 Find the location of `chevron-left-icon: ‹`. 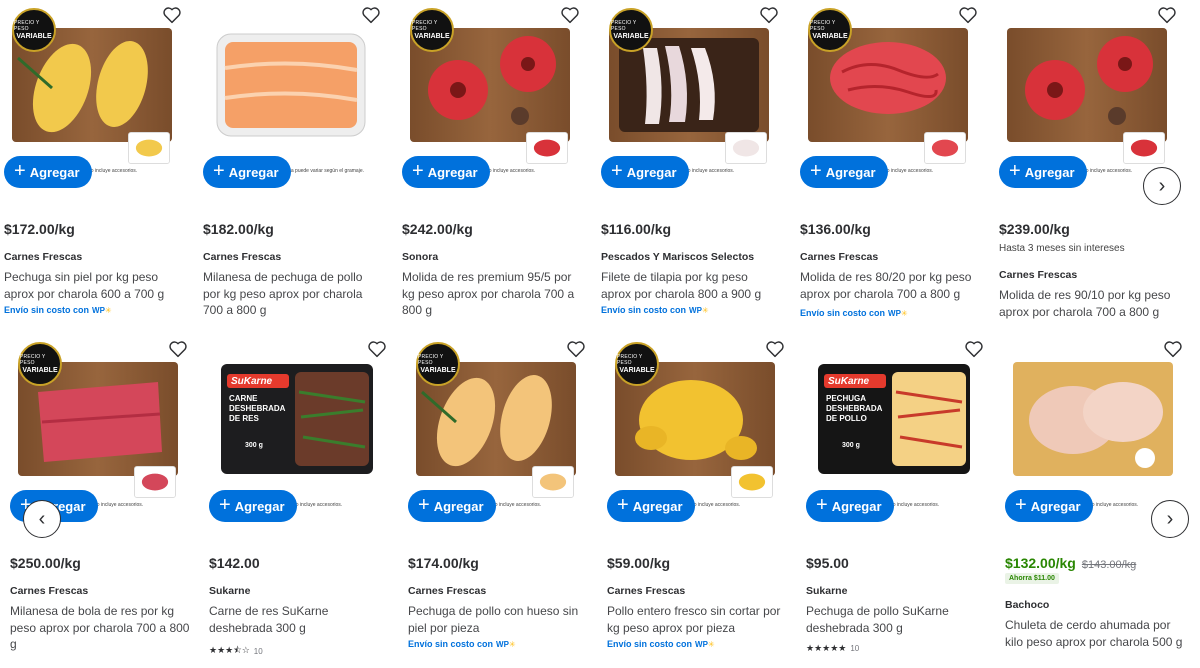

chevron-left-icon: ‹ is located at coordinates (42, 518).